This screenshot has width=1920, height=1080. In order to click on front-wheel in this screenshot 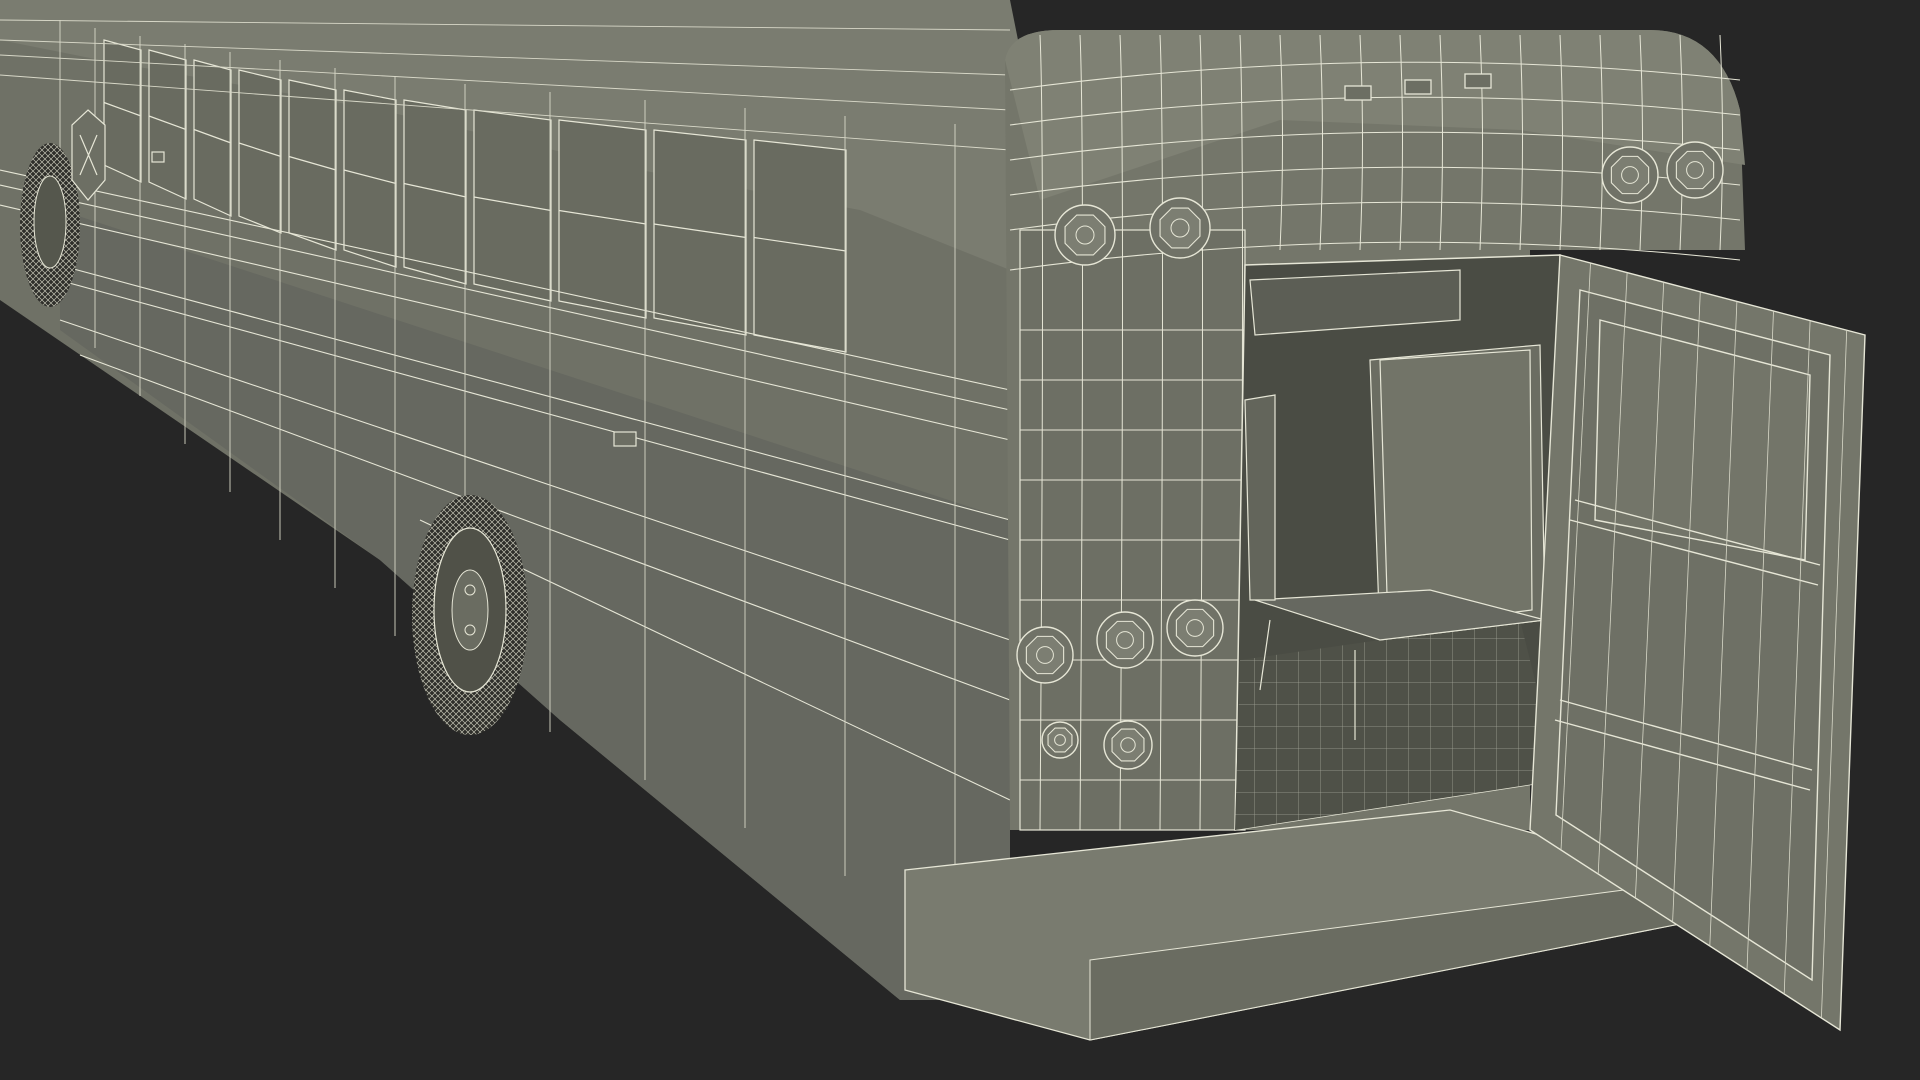, I will do `click(50, 225)`.